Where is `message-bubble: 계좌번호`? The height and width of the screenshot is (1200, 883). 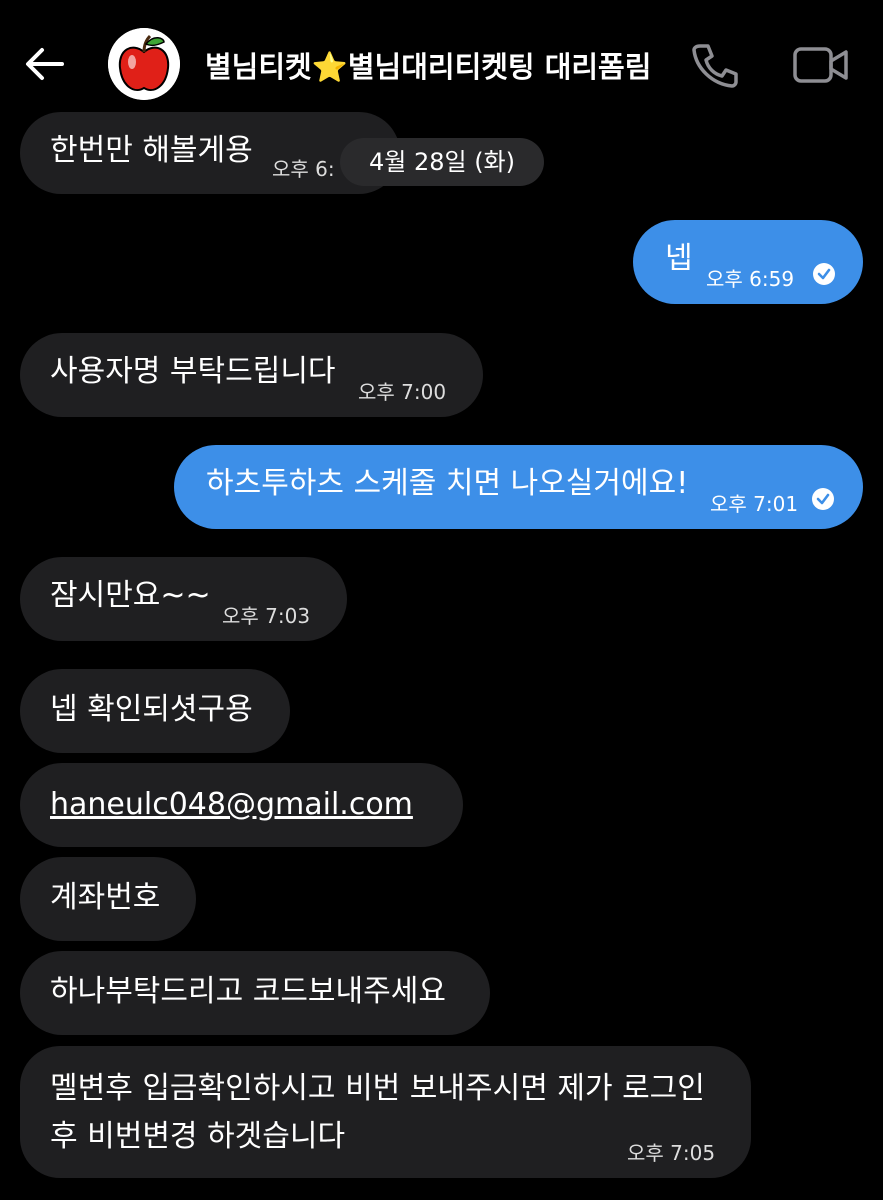
message-bubble: 계좌번호 is located at coordinates (108, 899).